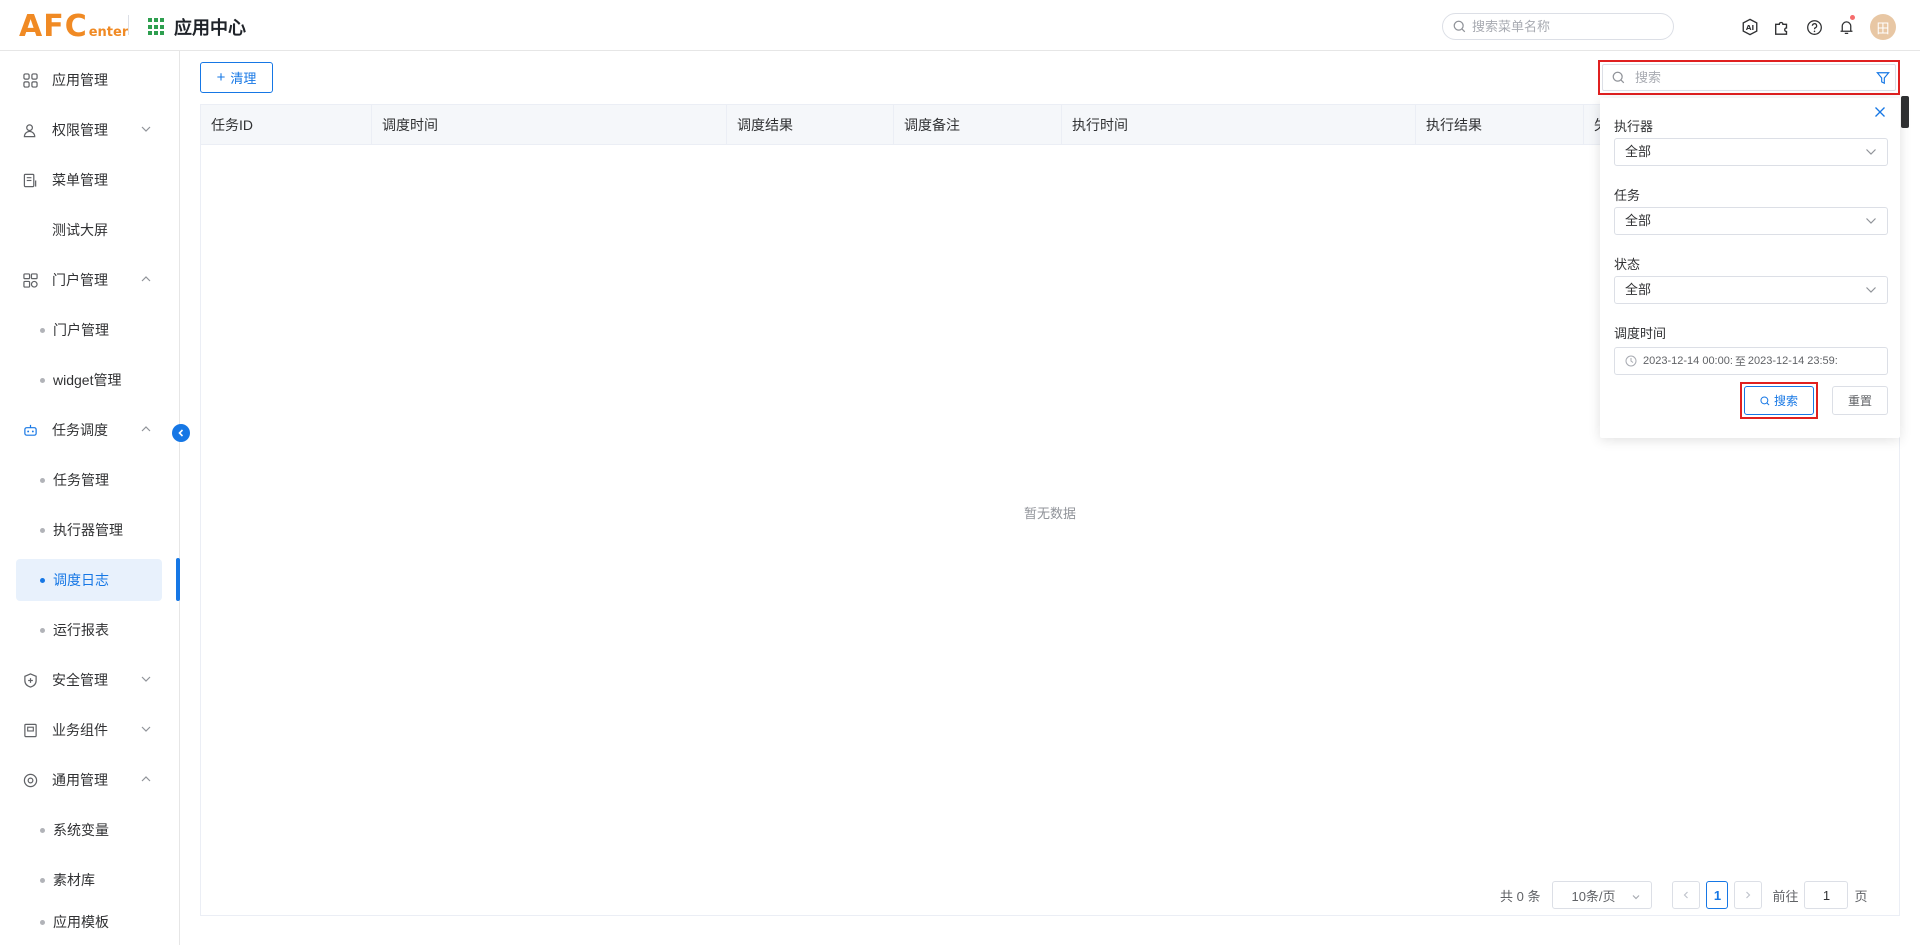 The height and width of the screenshot is (945, 1920). Describe the element at coordinates (128, 25) in the screenshot. I see `header-divider` at that location.